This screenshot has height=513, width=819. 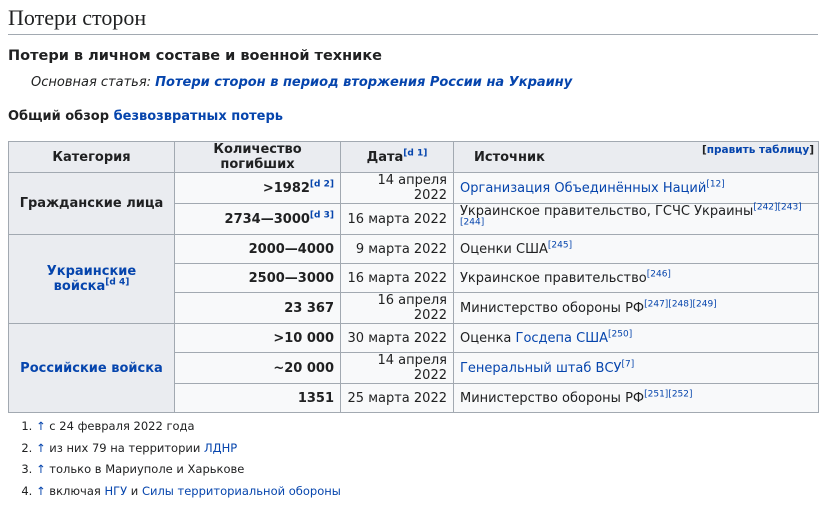 I want to click on header-date: Дата[d 1], so click(x=397, y=157).